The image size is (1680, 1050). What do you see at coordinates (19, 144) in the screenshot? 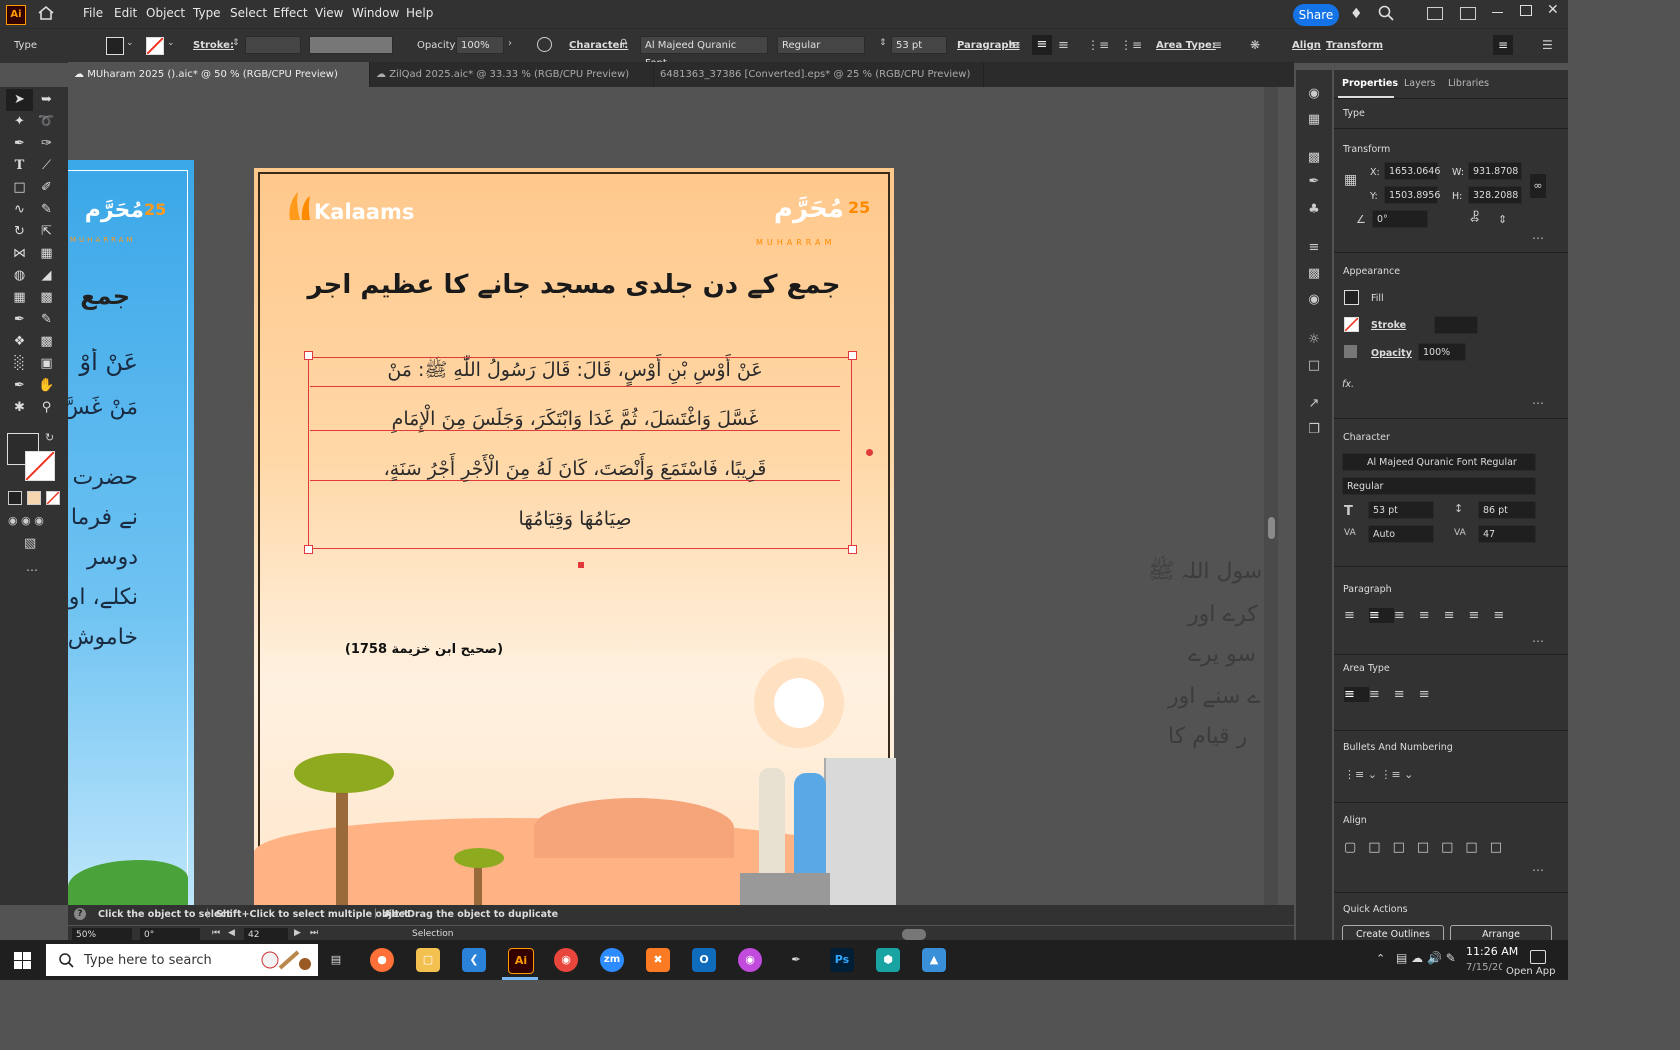
I see `pen-tool-icon: ✒` at bounding box center [19, 144].